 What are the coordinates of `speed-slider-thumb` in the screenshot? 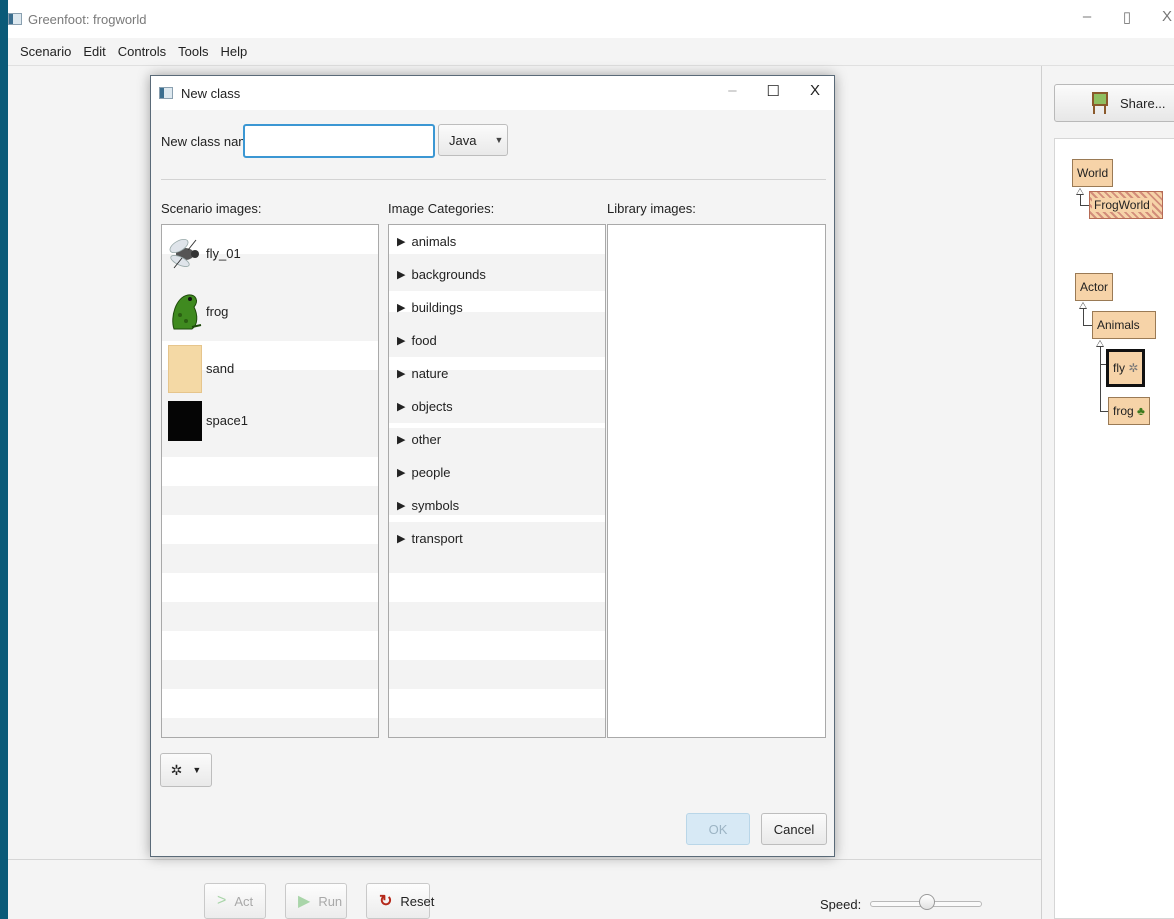 It's located at (927, 902).